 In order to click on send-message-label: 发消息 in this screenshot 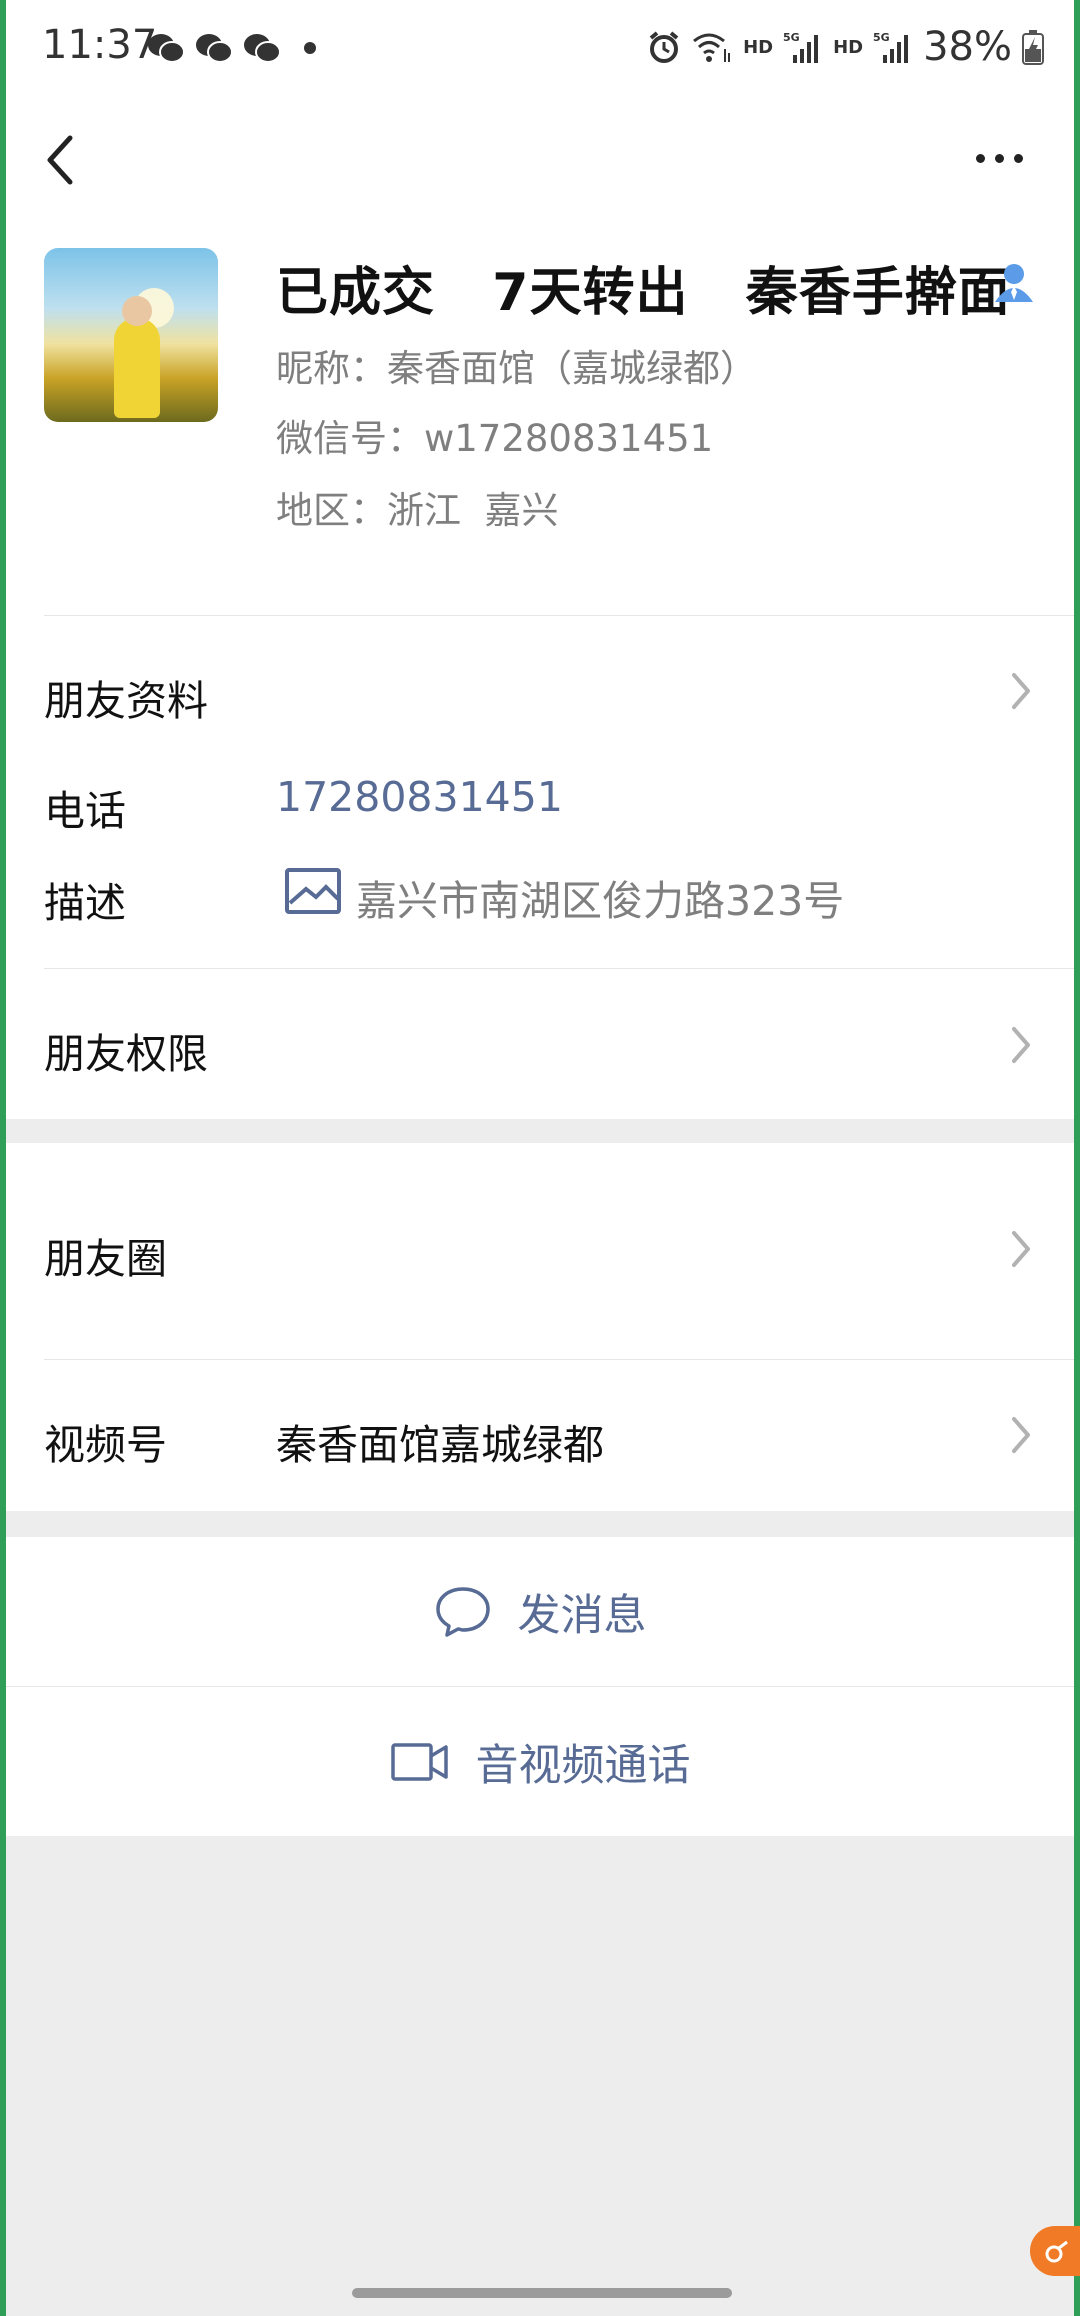, I will do `click(582, 1615)`.